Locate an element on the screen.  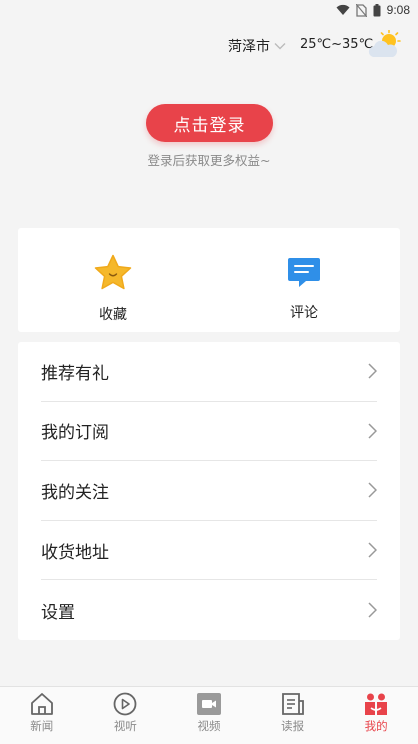
menu-item-label: 设置 is located at coordinates (58, 612).